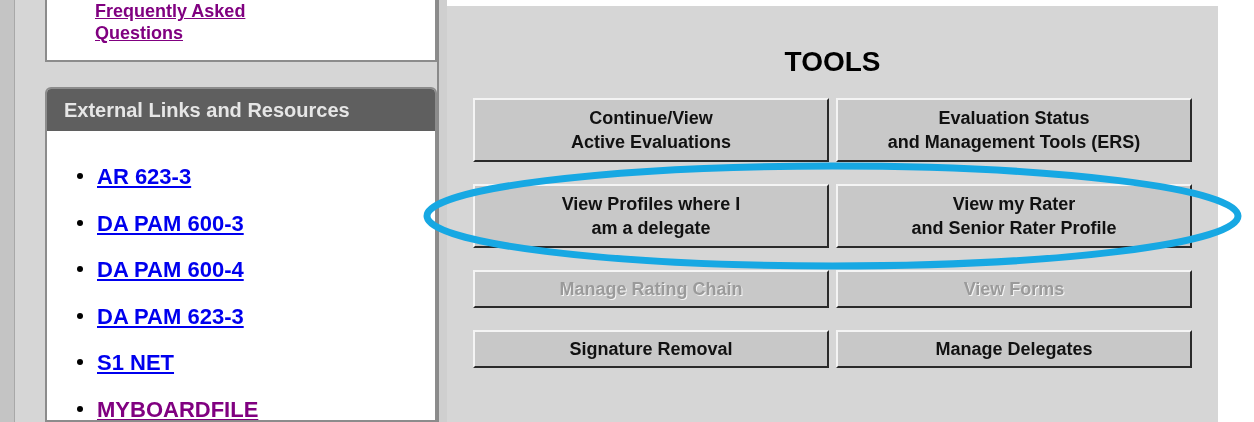 The width and height of the screenshot is (1254, 422). What do you see at coordinates (1014, 130) in the screenshot?
I see `tool-button: Evaluation Status and Management Tools (ERS)` at bounding box center [1014, 130].